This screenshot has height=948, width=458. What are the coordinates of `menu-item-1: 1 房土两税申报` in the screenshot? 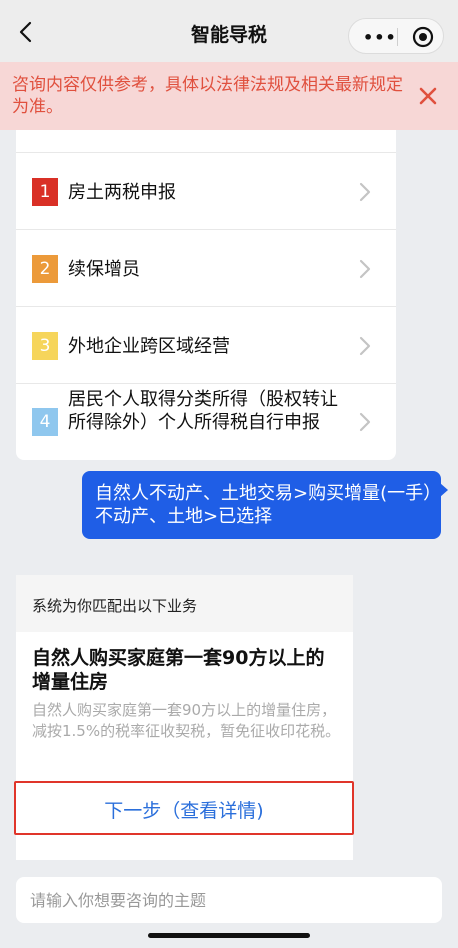 It's located at (206, 190).